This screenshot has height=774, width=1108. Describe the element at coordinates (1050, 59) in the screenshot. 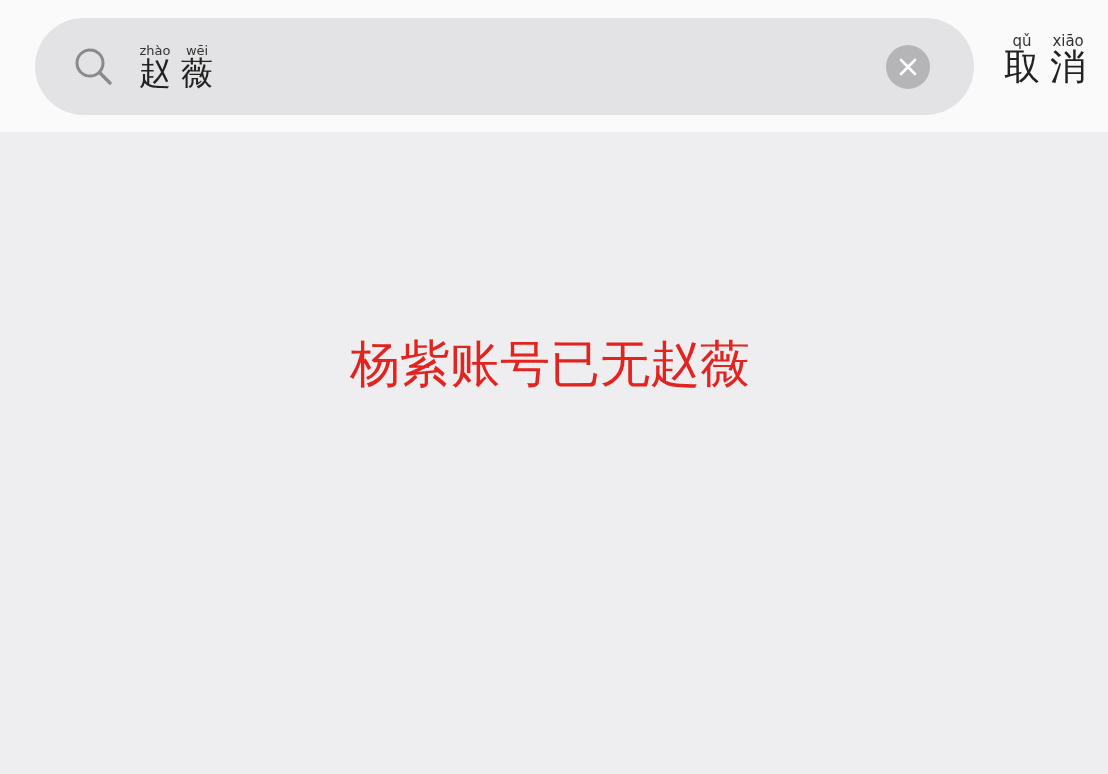

I see `cancel-button: 取 qǔ 消 xiāo` at that location.